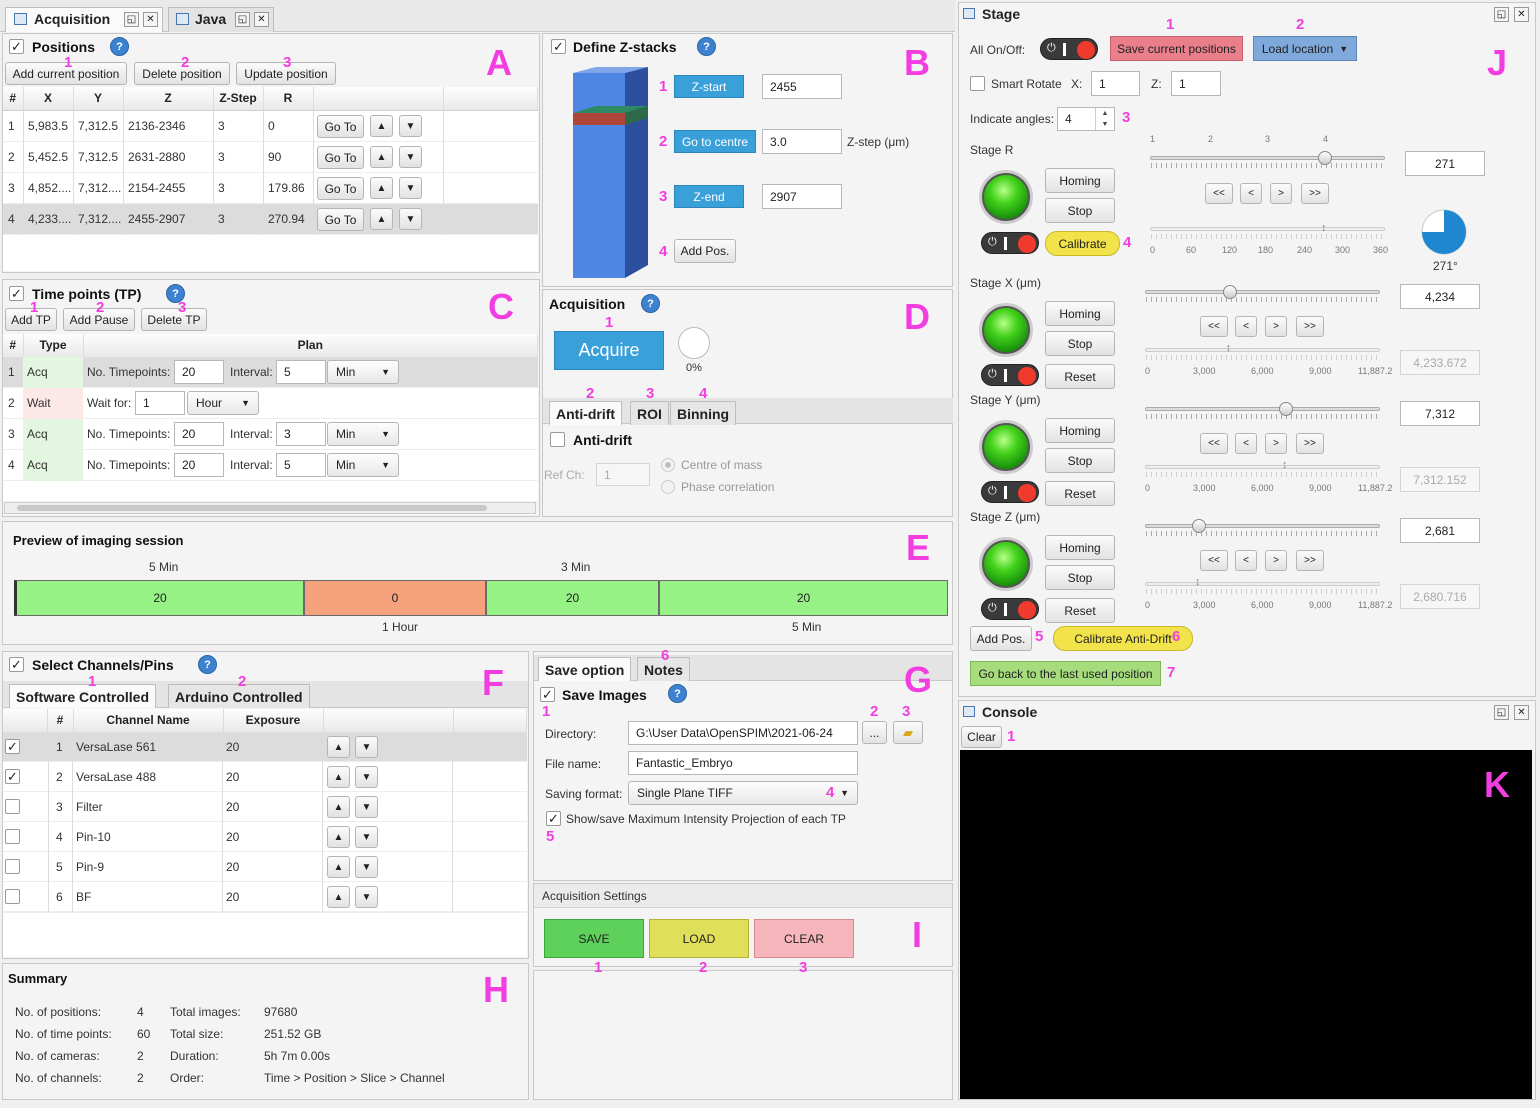  Describe the element at coordinates (1305, 48) in the screenshot. I see `load-location-button: Load location ▼` at that location.